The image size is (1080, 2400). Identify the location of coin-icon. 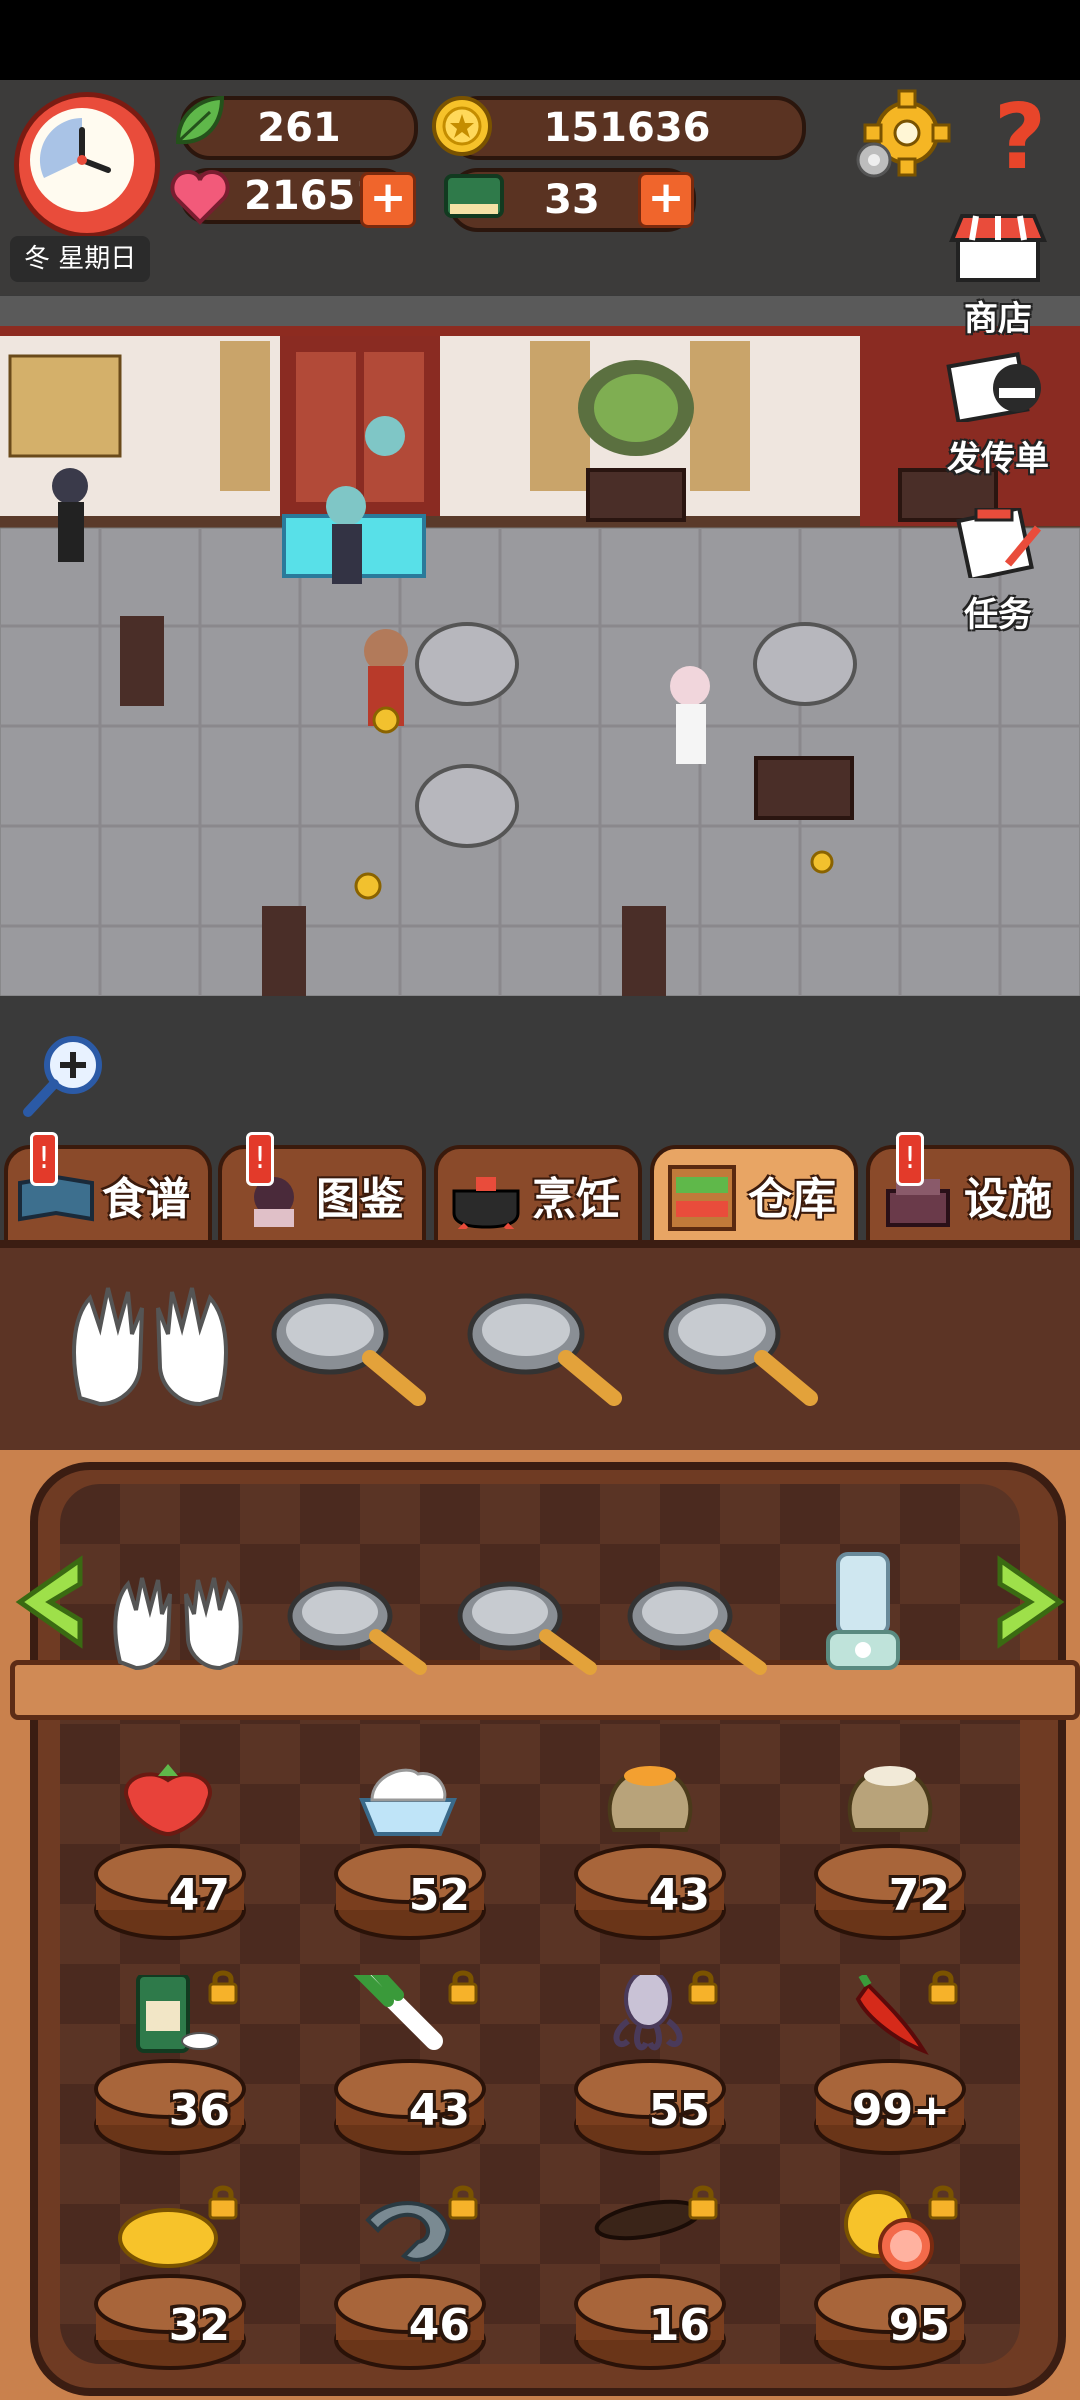
(462, 126).